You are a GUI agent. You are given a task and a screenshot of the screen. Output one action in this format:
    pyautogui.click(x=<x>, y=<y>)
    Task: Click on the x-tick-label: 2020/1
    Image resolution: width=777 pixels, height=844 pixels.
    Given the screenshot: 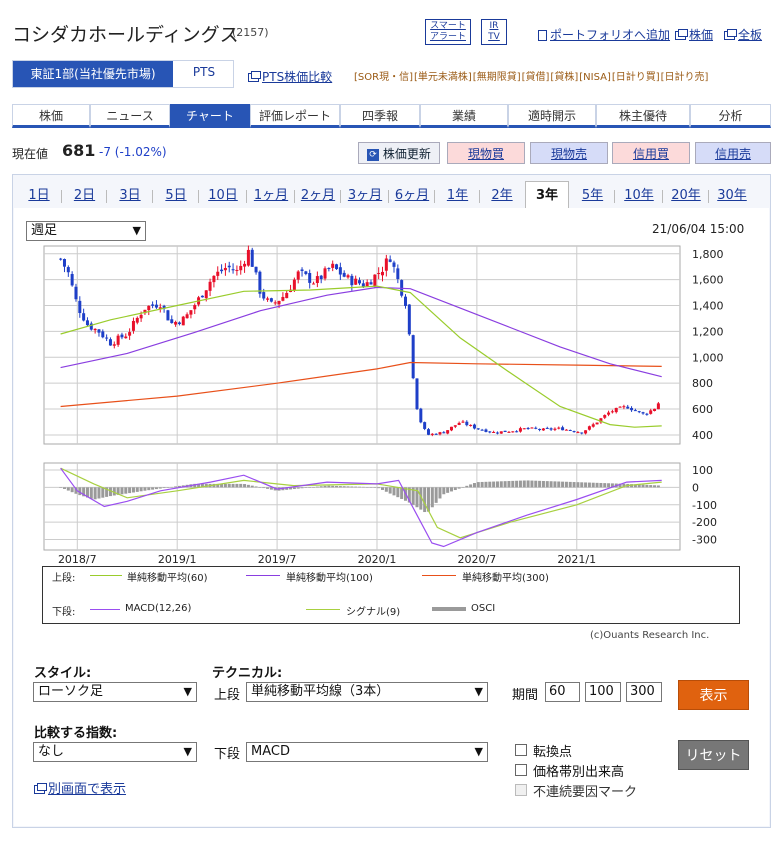 What is the action you would take?
    pyautogui.click(x=377, y=559)
    